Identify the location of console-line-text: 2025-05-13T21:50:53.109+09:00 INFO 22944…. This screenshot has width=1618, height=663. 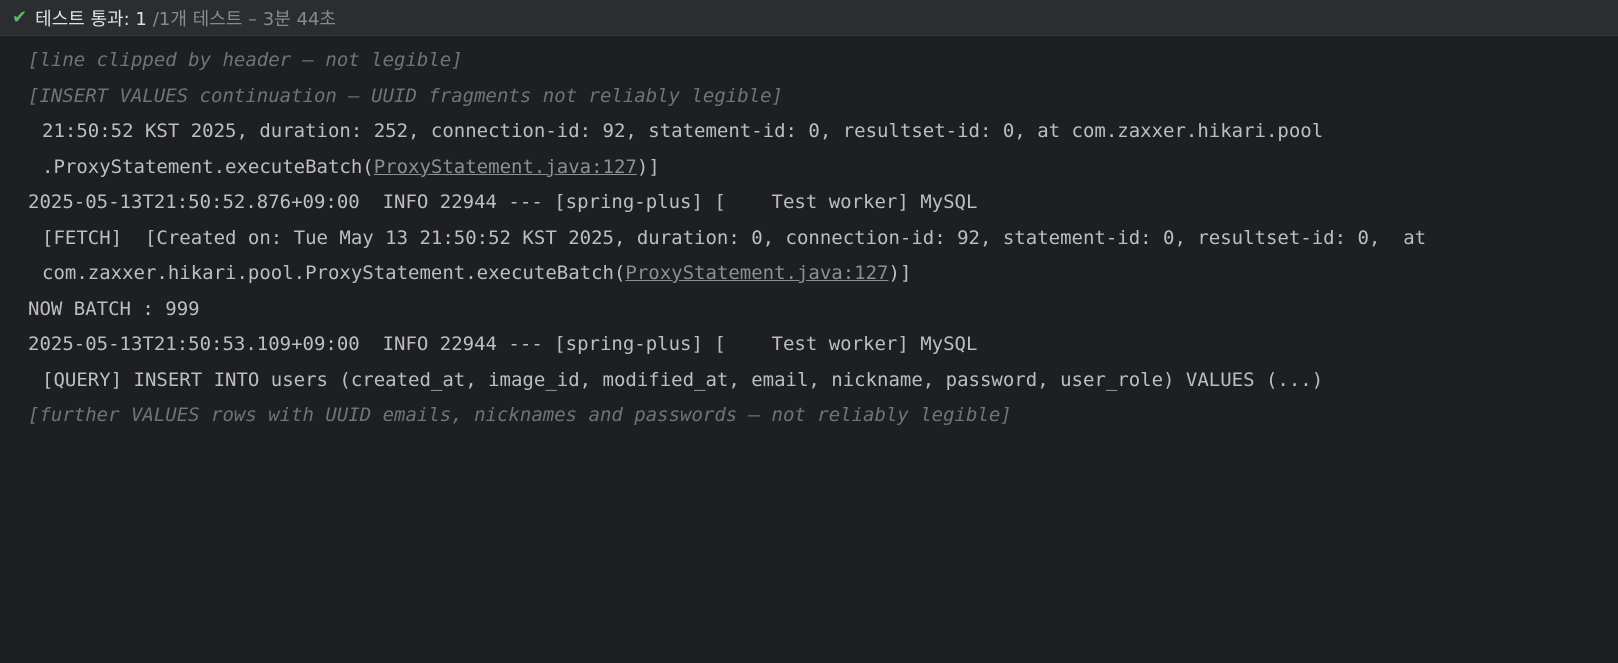
(503, 344).